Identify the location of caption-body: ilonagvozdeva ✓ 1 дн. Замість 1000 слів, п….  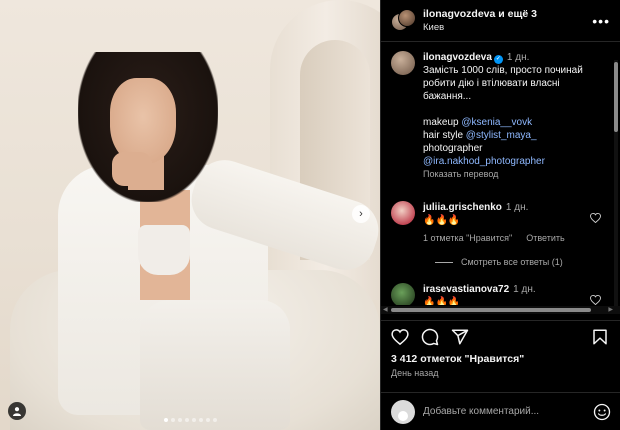
(513, 116).